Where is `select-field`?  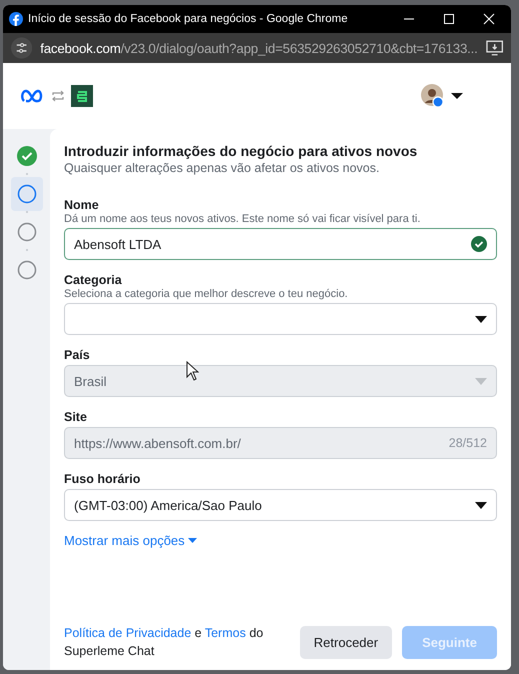
select-field is located at coordinates (280, 319).